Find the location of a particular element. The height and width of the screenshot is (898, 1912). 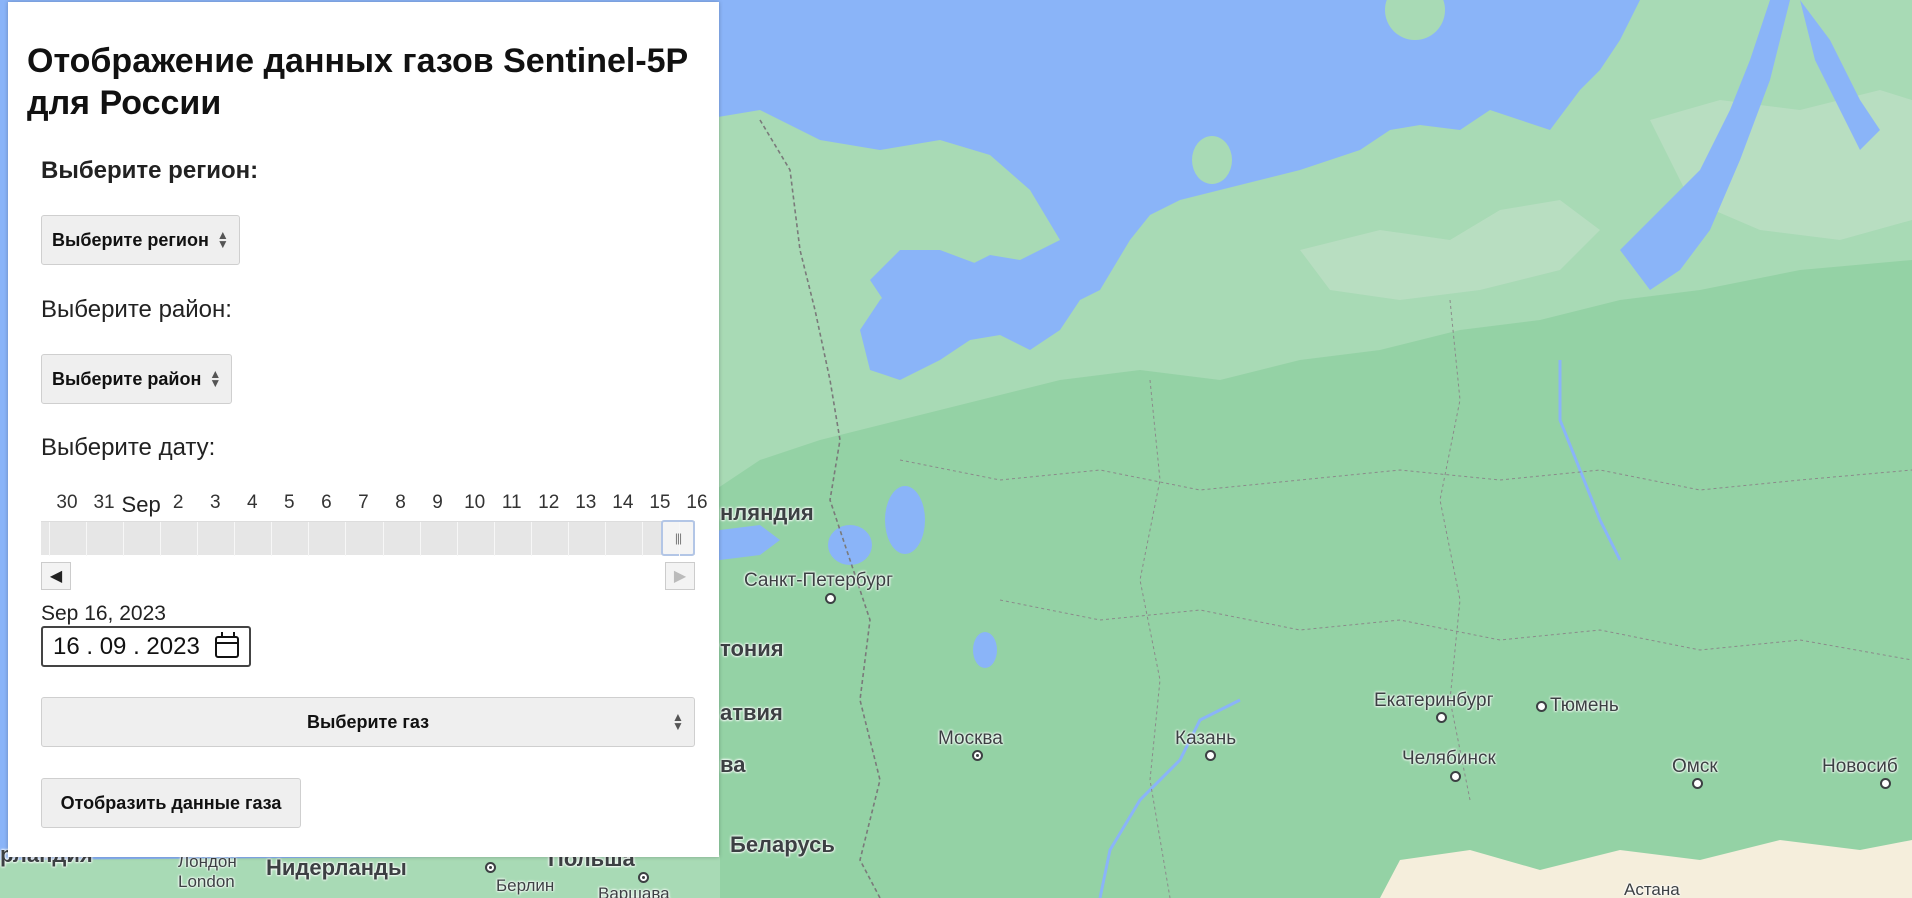

district-select: Выберите район ▲ ▼ is located at coordinates (137, 379).